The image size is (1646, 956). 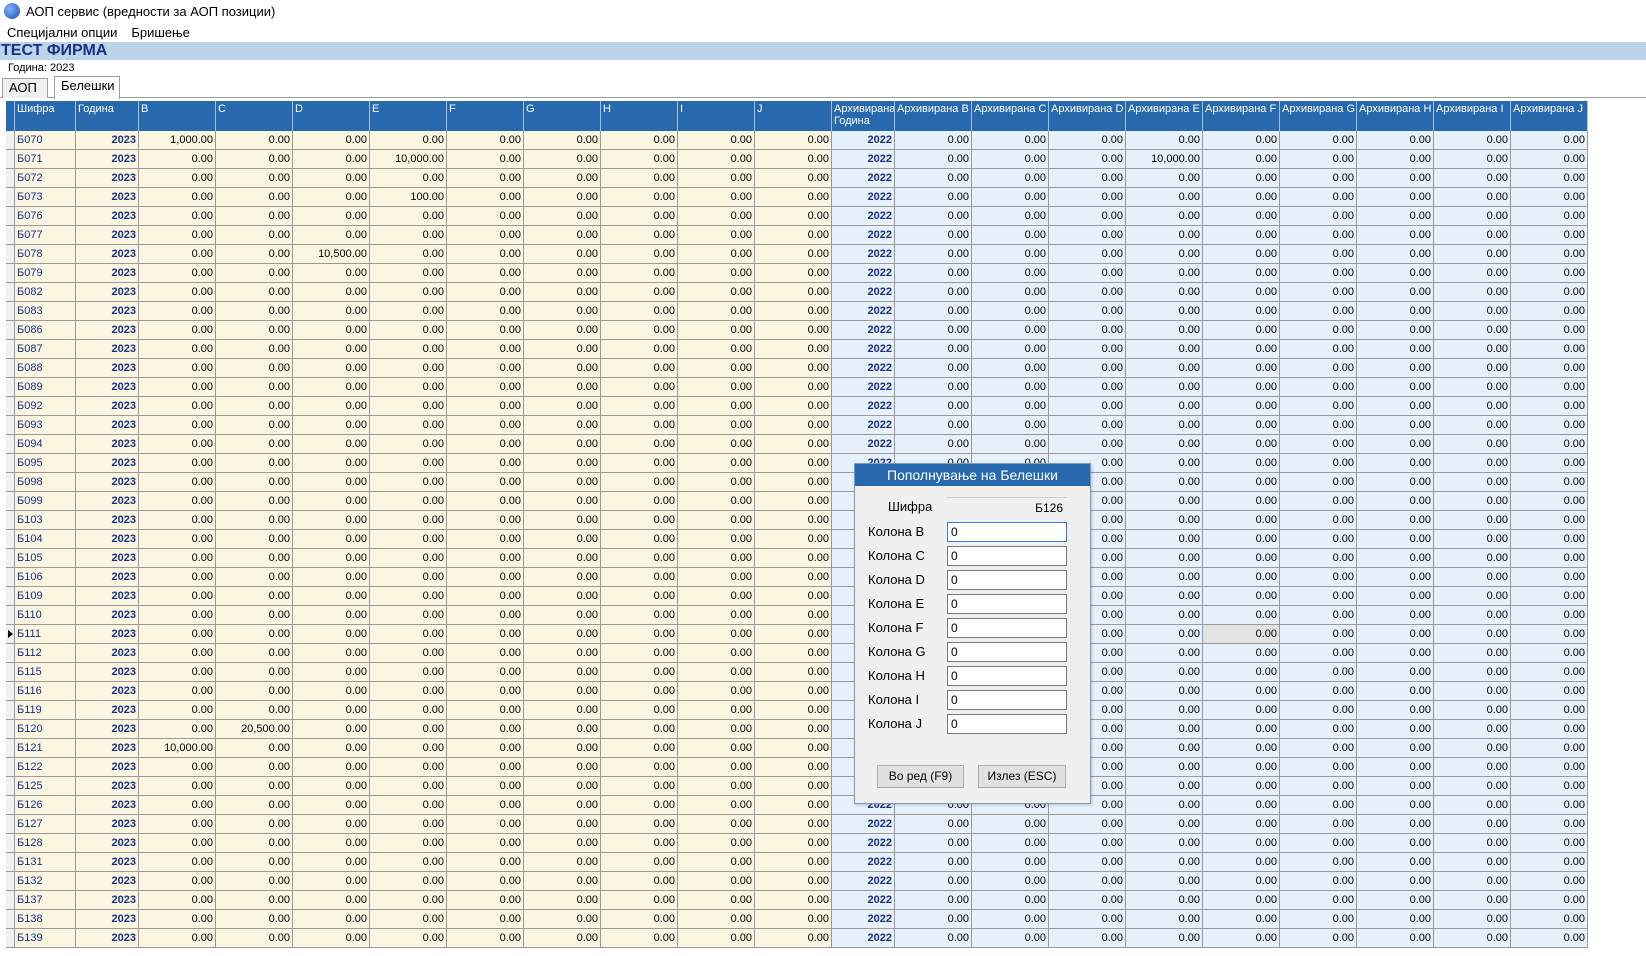 I want to click on value-cell: 1,000.00, so click(x=177, y=140).